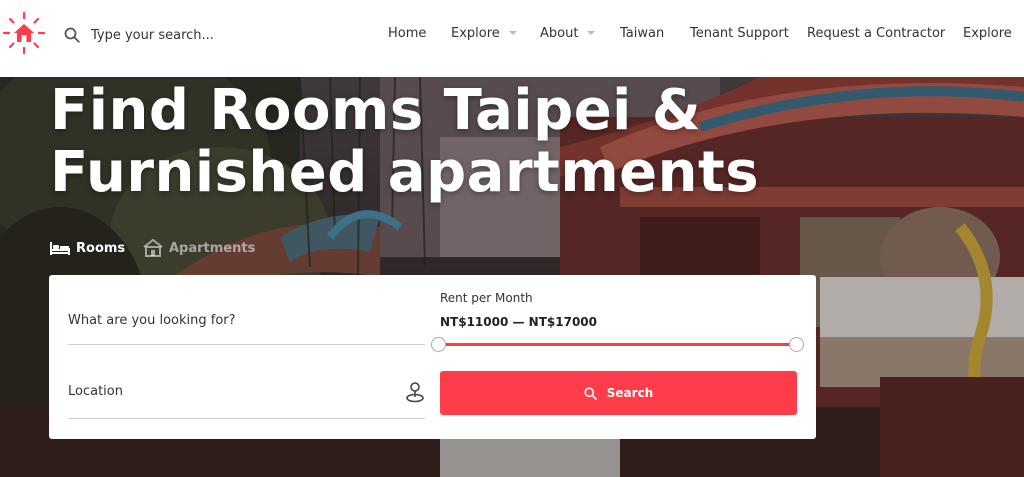 The width and height of the screenshot is (1024, 477). I want to click on search-button: Search, so click(618, 393).